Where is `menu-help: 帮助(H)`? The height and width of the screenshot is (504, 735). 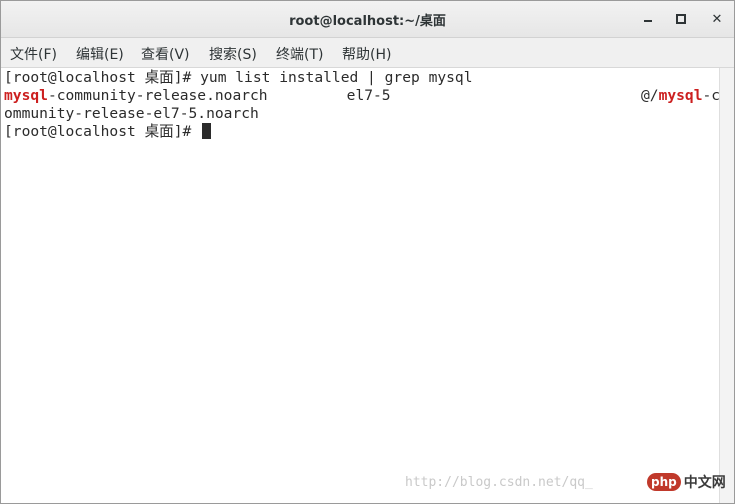
menu-help: 帮助(H) is located at coordinates (366, 54).